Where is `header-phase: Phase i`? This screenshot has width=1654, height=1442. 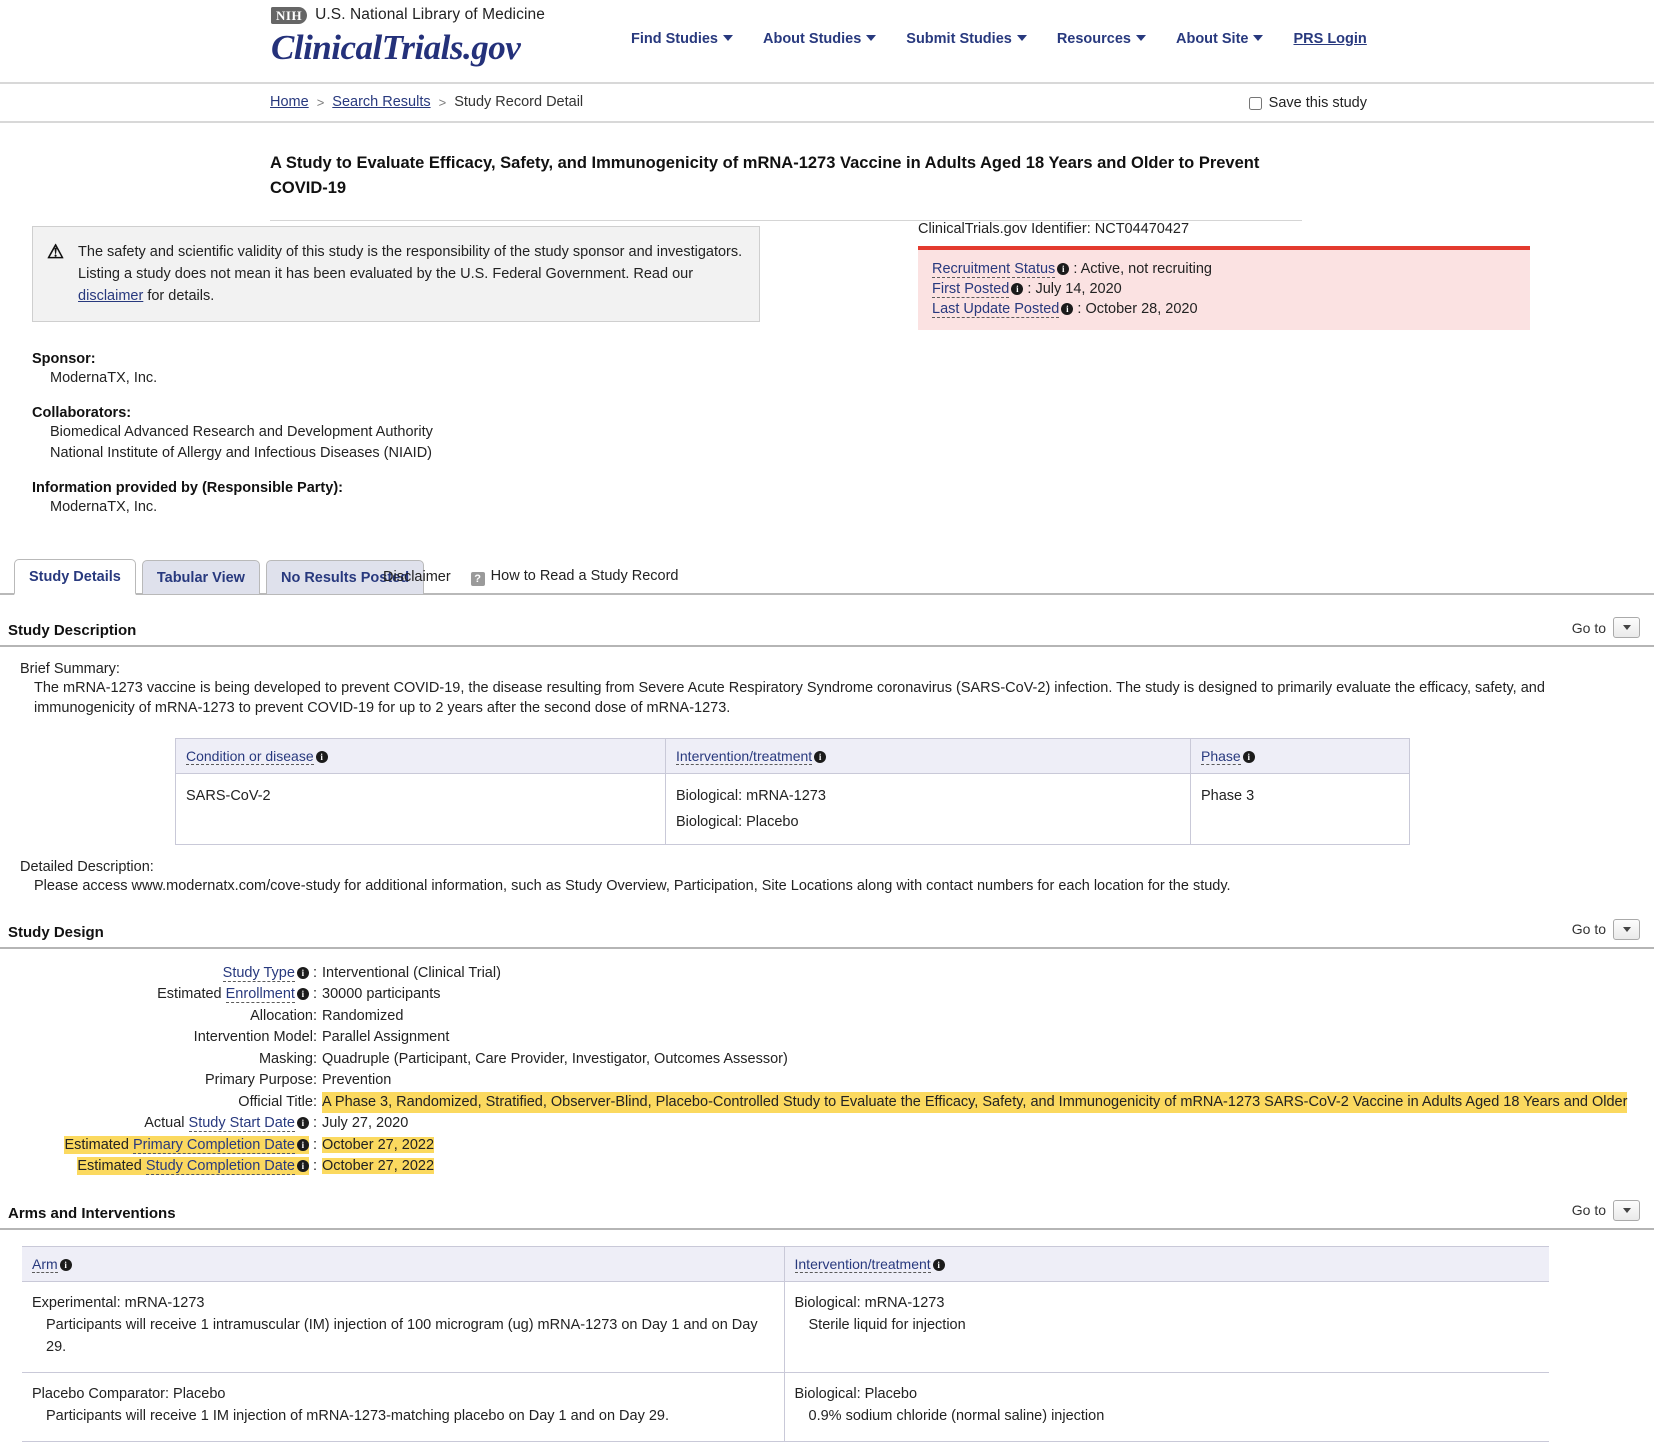 header-phase: Phase i is located at coordinates (1300, 756).